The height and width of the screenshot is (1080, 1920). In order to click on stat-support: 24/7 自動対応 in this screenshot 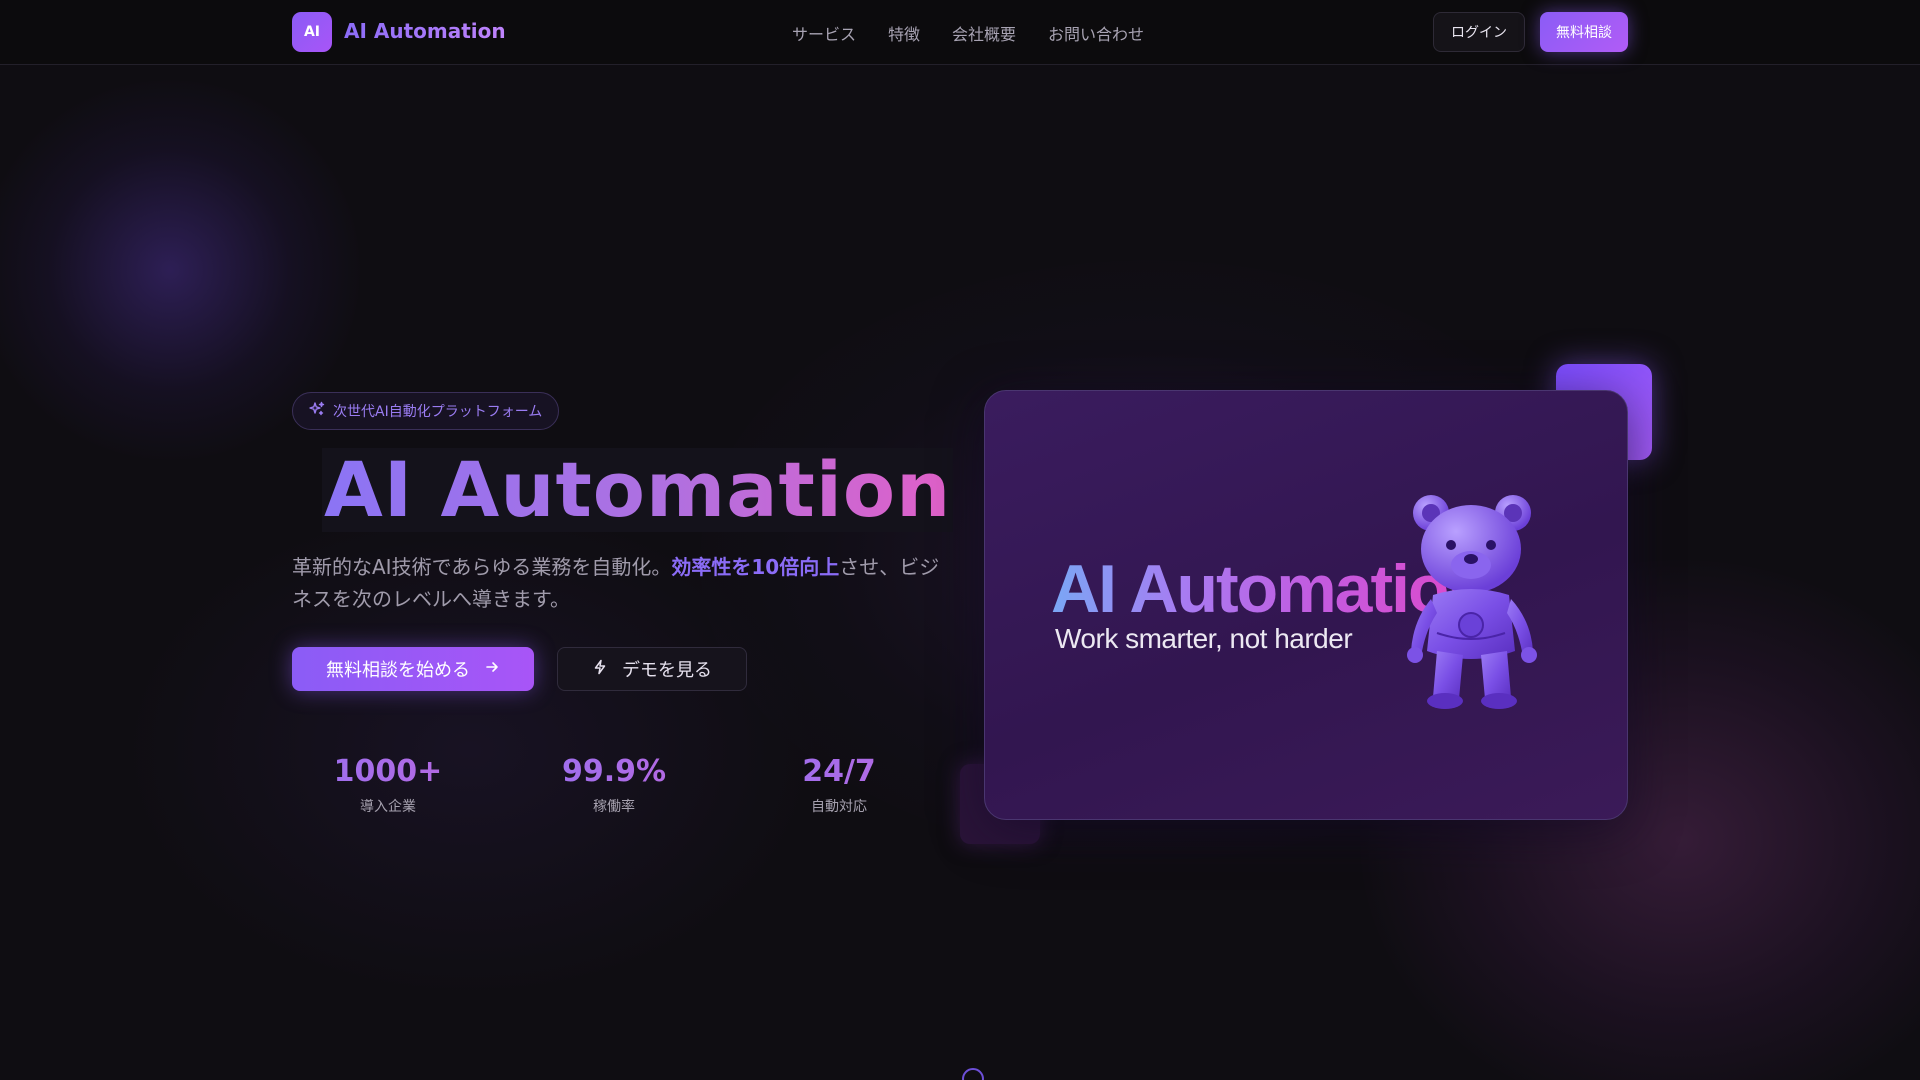, I will do `click(839, 784)`.